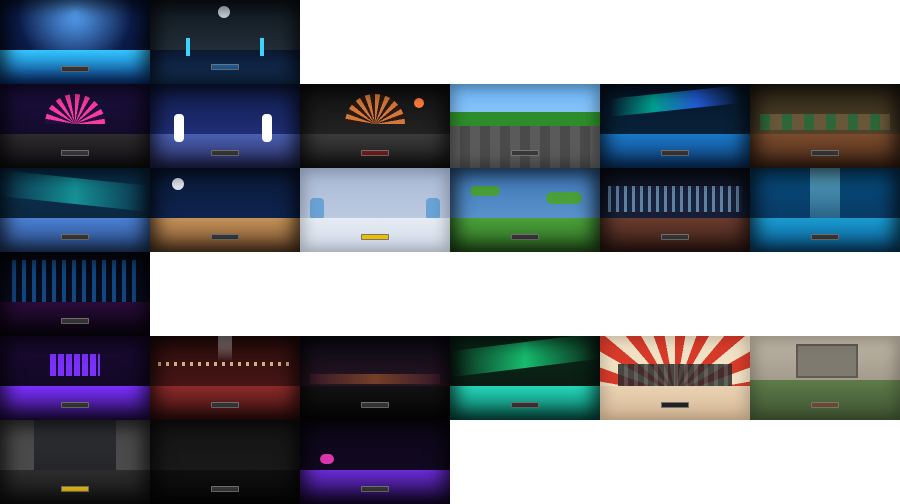 The image size is (900, 504). I want to click on stage-thumb-halloween-night, so click(375, 126).